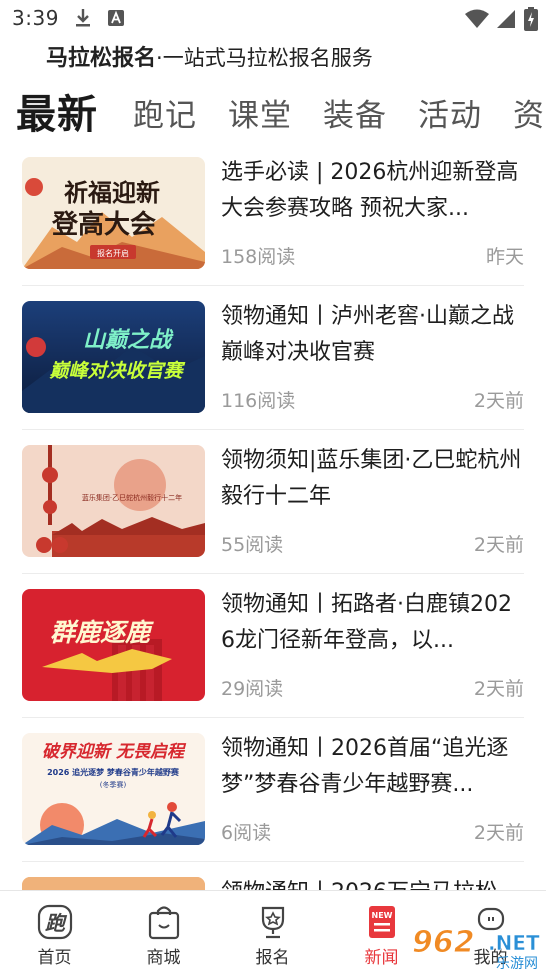  Describe the element at coordinates (273, 922) in the screenshot. I see `trophy-icon` at that location.